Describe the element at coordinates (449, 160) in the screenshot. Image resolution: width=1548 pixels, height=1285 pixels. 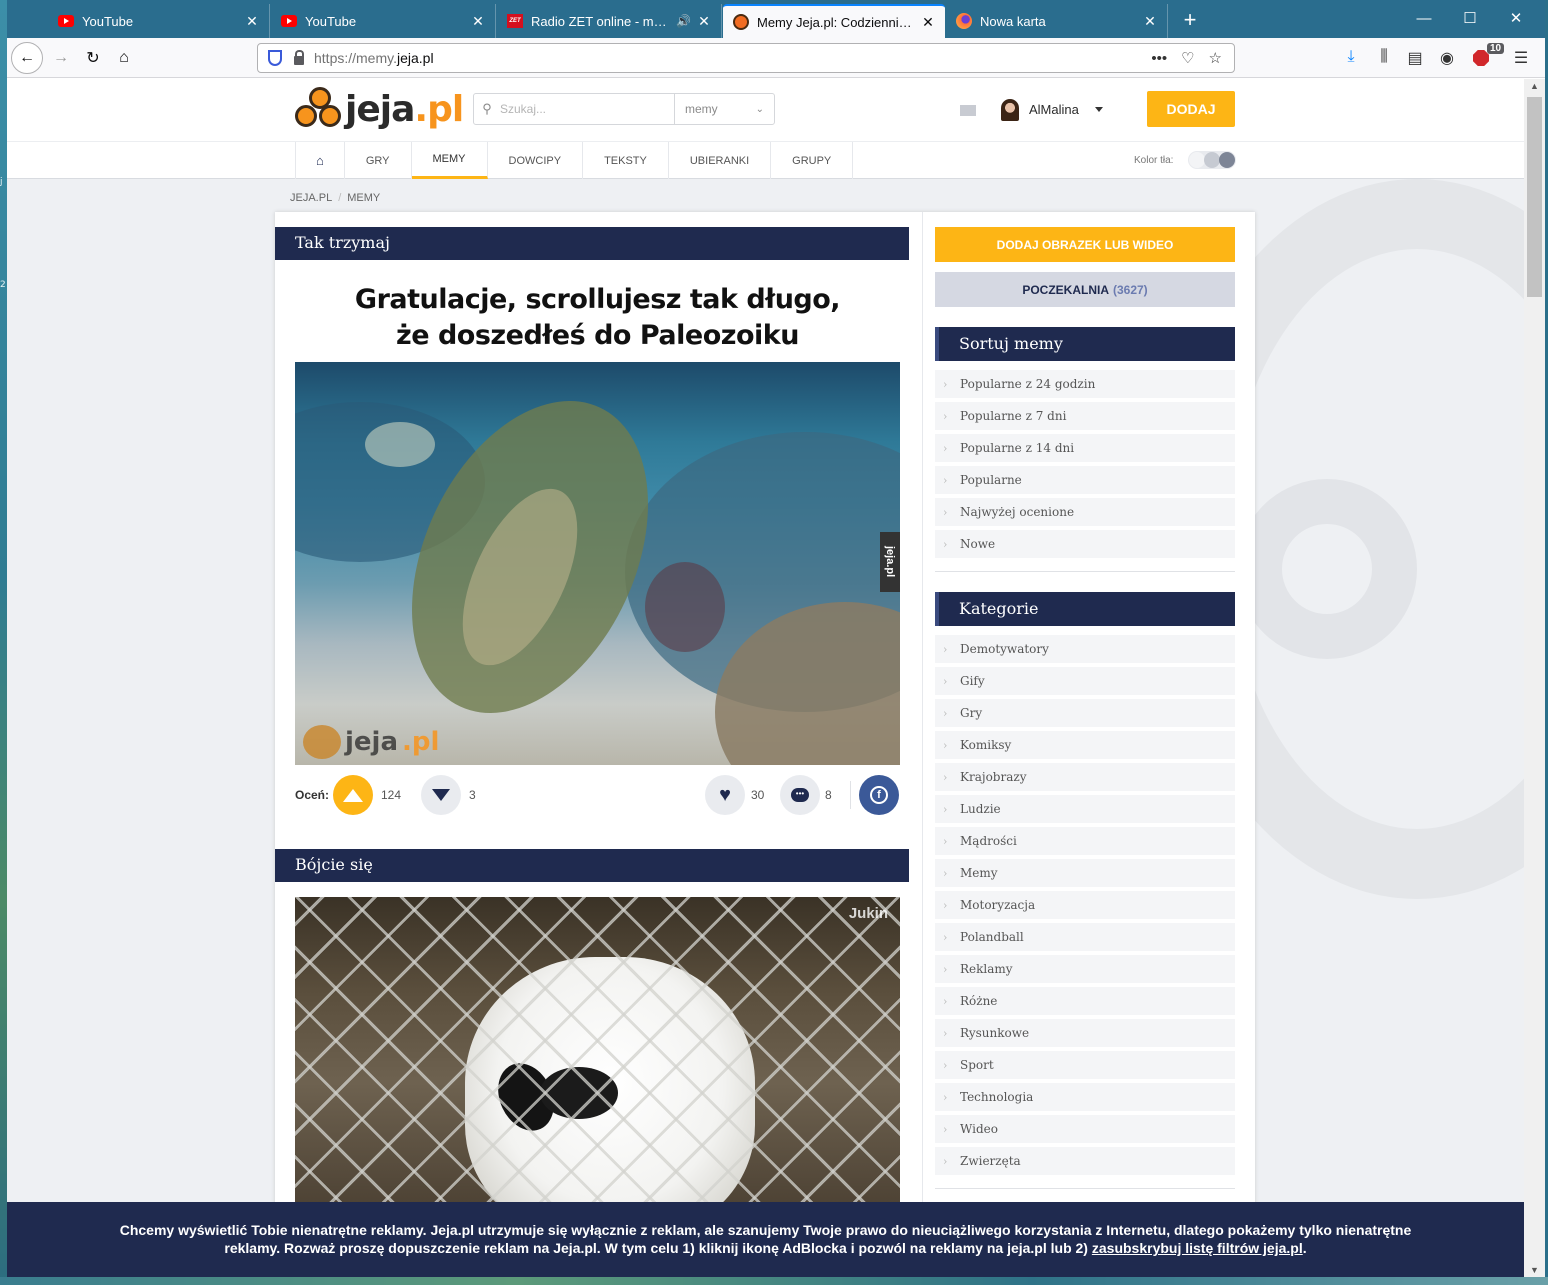
I see `menu-item-memy: MEMY` at that location.